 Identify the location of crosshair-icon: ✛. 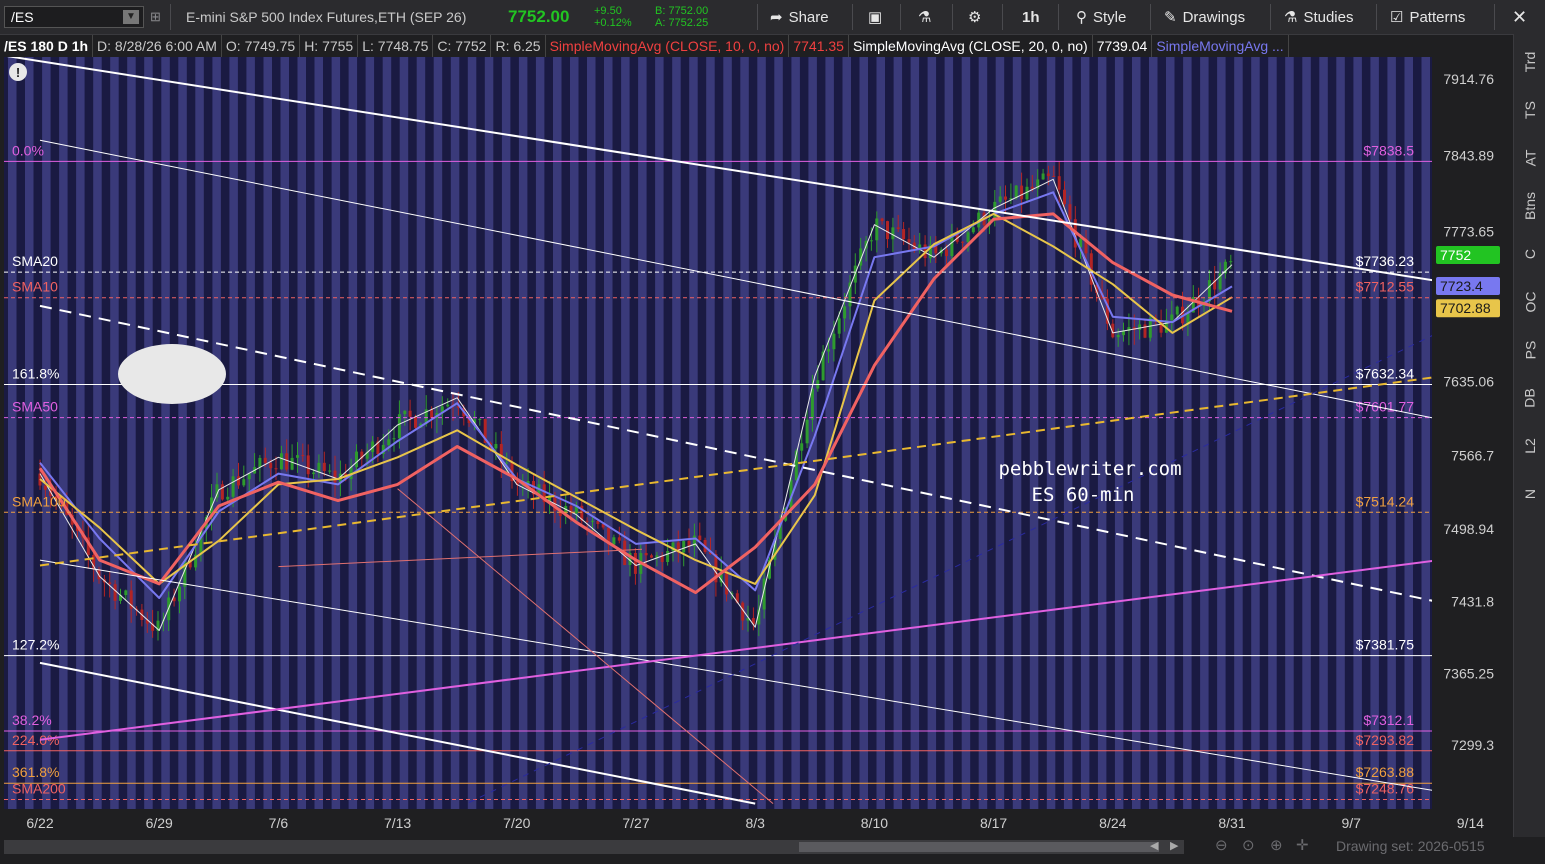
(1302, 845).